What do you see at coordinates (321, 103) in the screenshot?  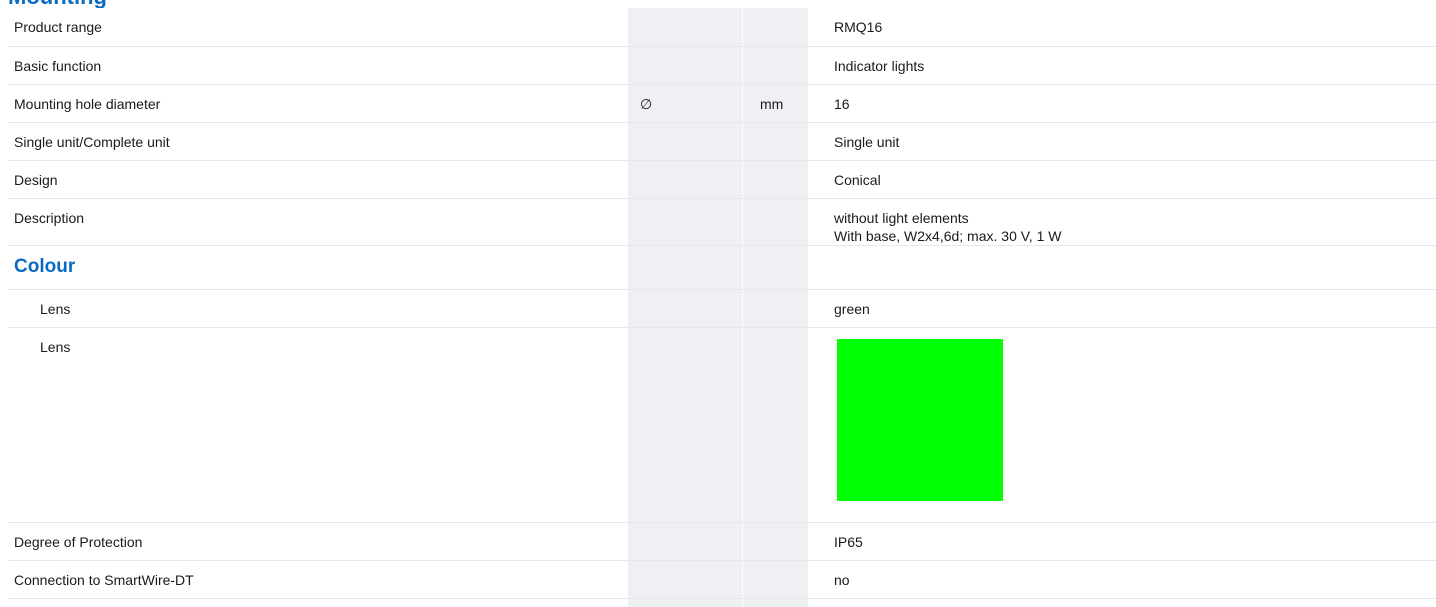 I see `row-label: Mounting hole diameter` at bounding box center [321, 103].